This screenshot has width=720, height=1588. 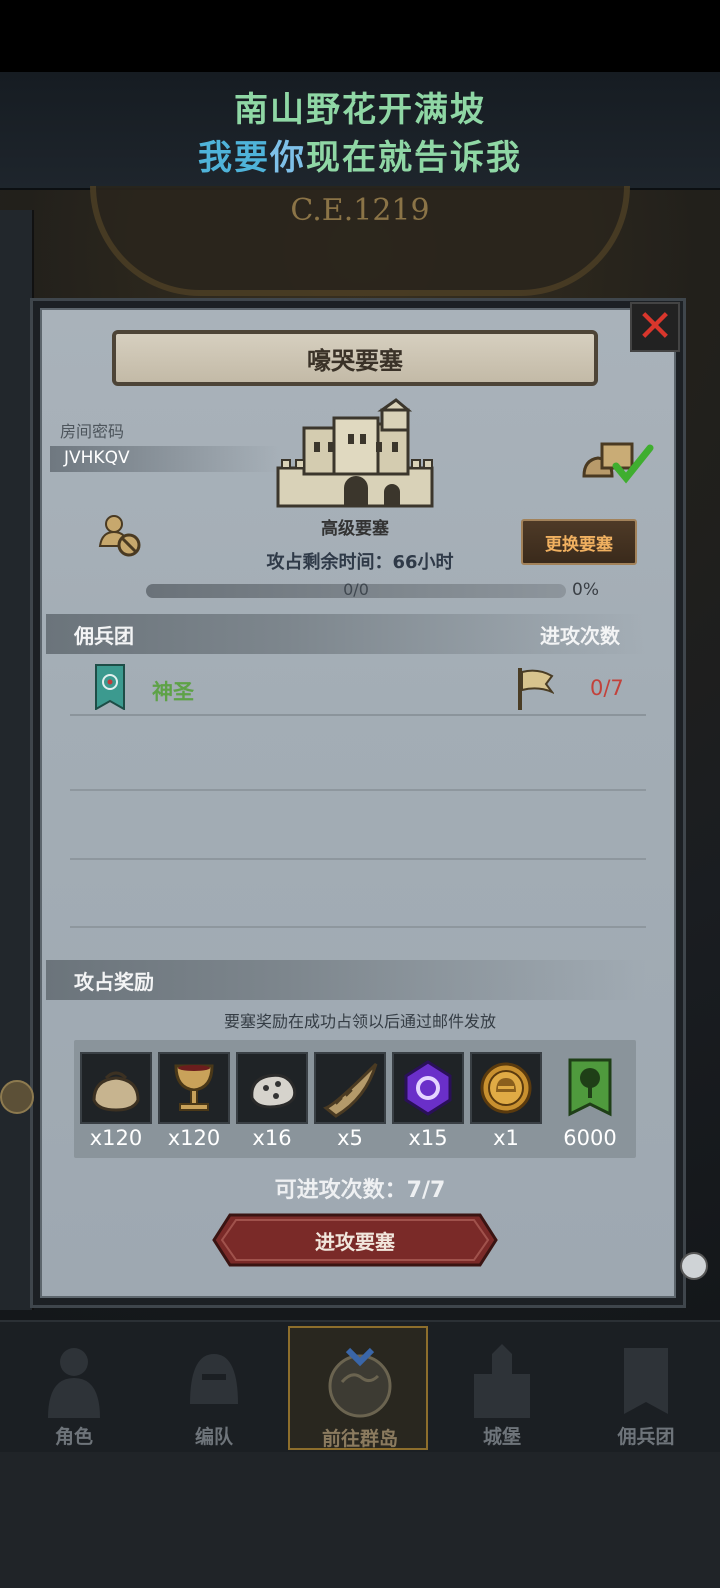 What do you see at coordinates (116, 1091) in the screenshot?
I see `pouch-icon` at bounding box center [116, 1091].